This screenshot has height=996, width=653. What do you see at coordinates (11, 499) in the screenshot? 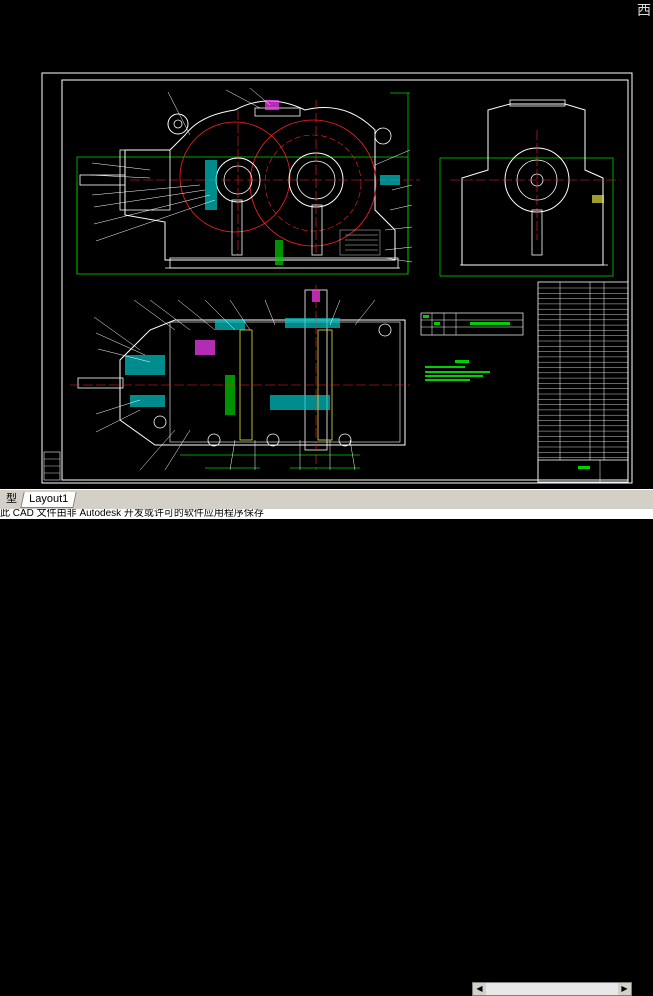
I see `tab-model: 型` at bounding box center [11, 499].